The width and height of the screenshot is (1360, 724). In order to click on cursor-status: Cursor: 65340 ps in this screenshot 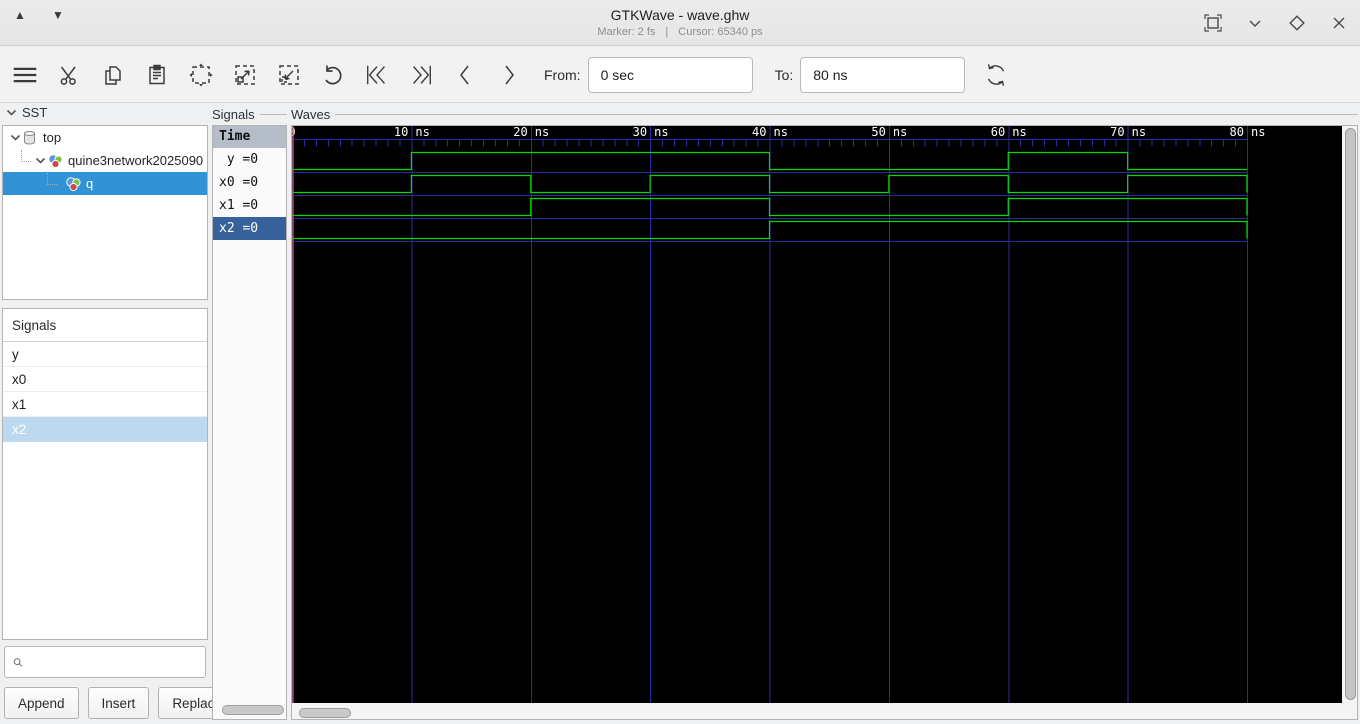, I will do `click(720, 32)`.